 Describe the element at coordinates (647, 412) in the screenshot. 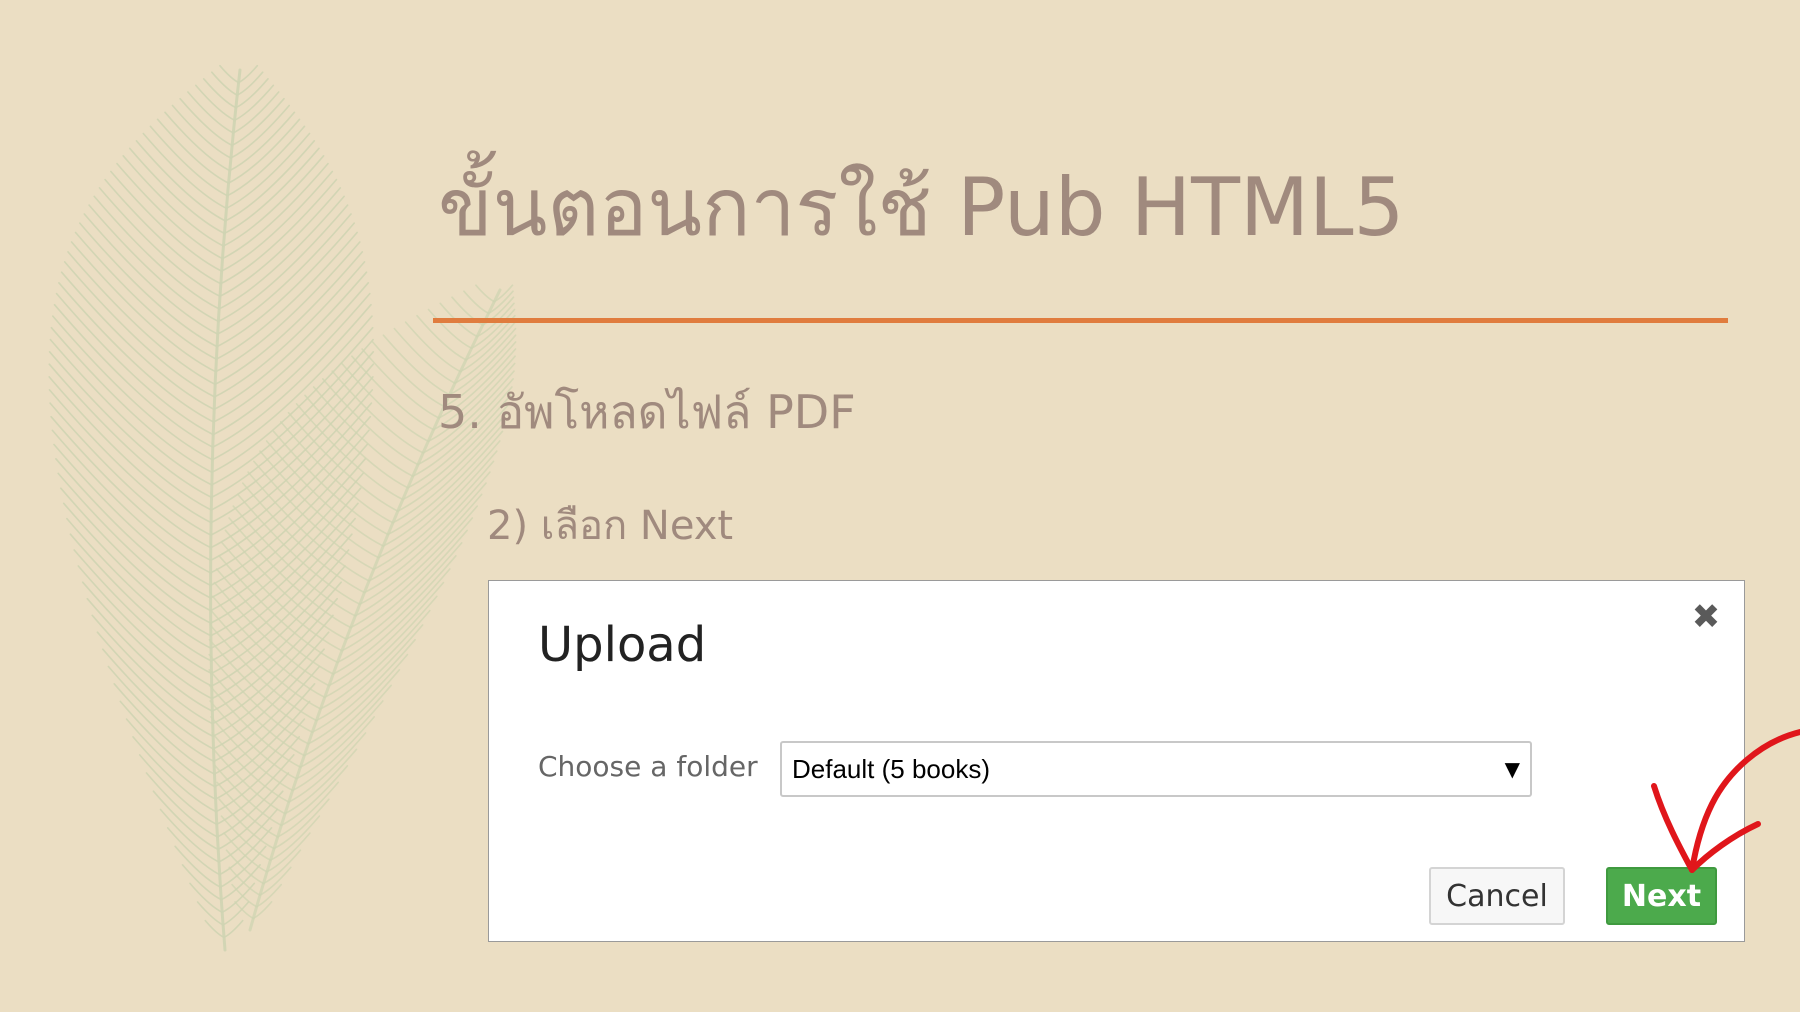

I see `step-heading: 5. อัพโหลดไฟล์ PDF` at that location.